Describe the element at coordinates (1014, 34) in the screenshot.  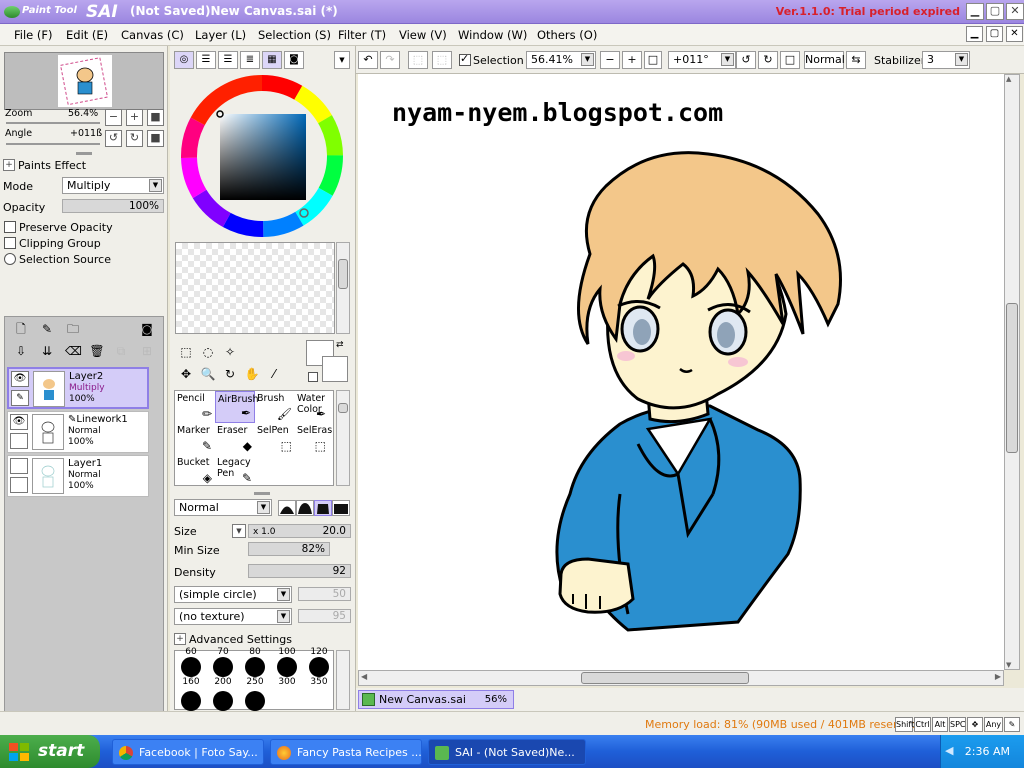
I see `doc-close-button: ✕` at that location.